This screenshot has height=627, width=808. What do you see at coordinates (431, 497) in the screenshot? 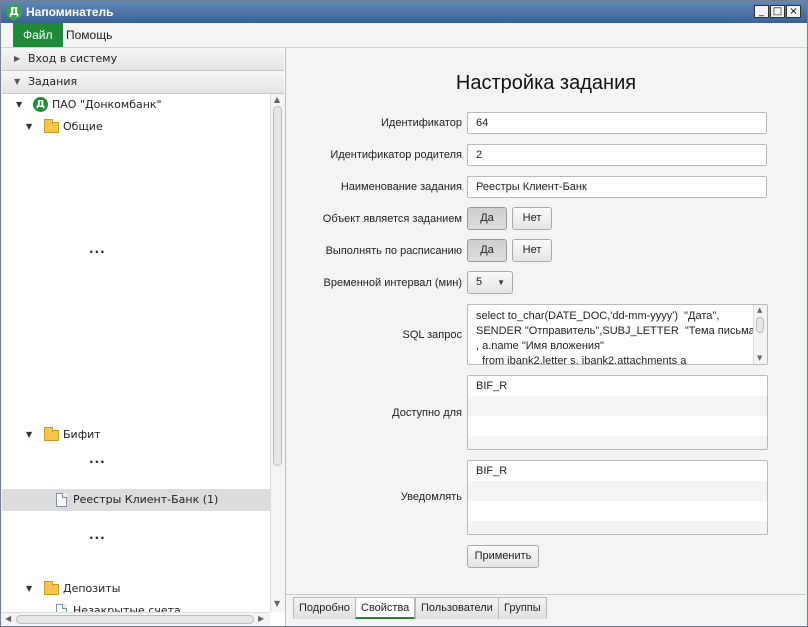
I see `notify-label: Уведомлять` at bounding box center [431, 497].